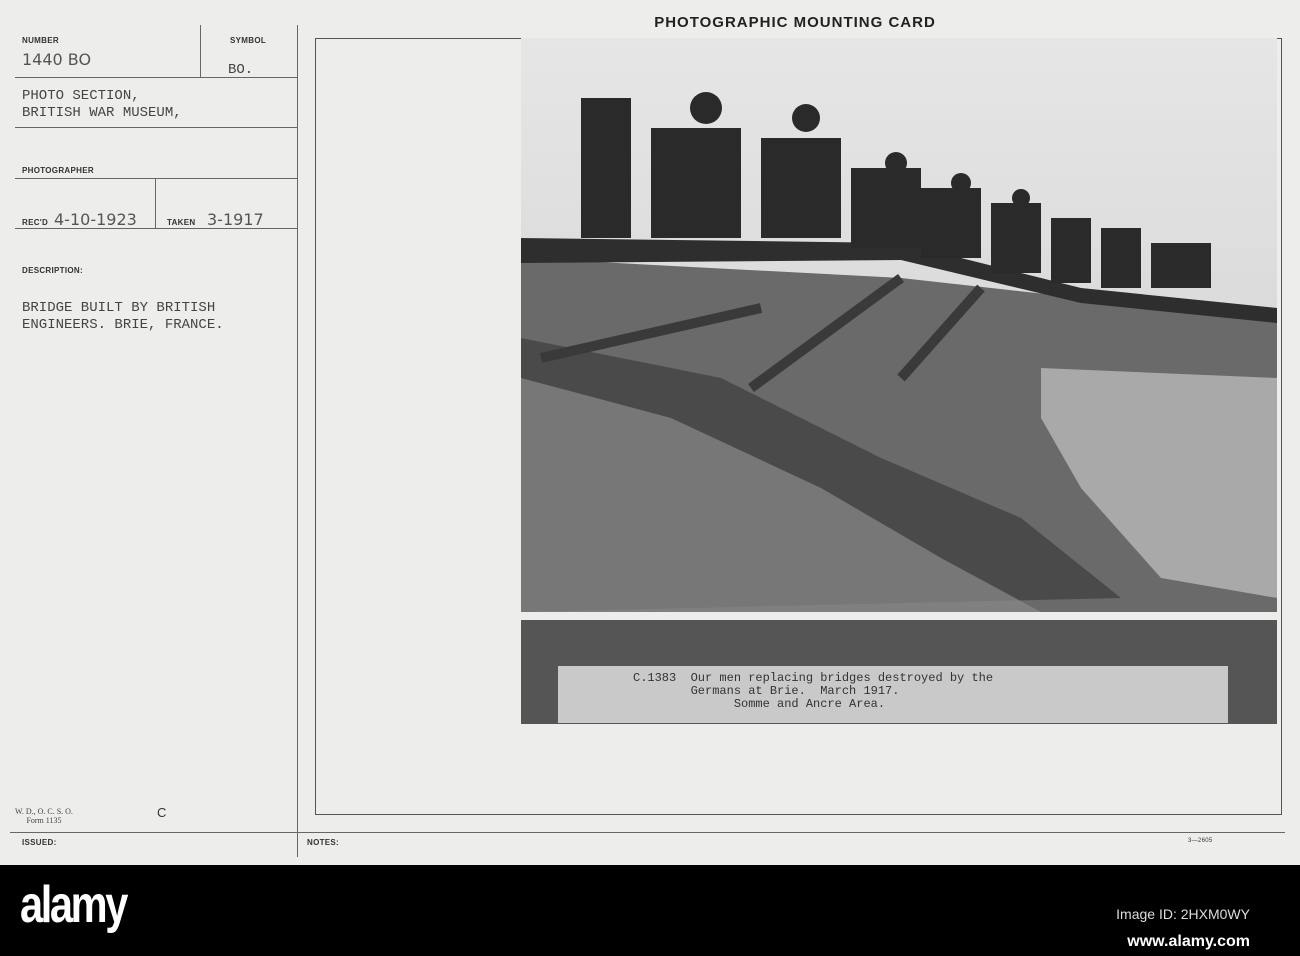  I want to click on source-line-2: BRITISH WAR MUSEUM,, so click(102, 113).